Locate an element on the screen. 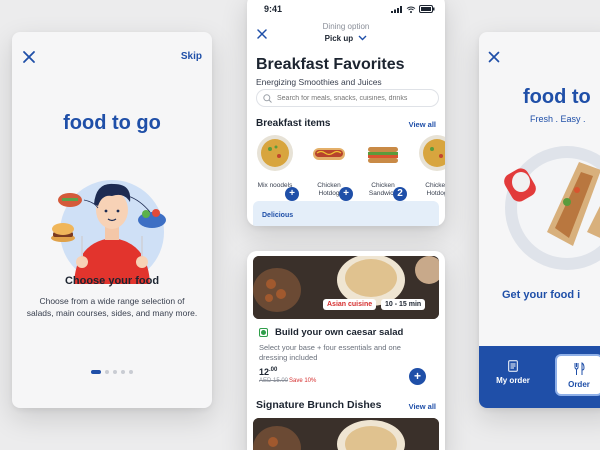  pagination-dots is located at coordinates (112, 372).